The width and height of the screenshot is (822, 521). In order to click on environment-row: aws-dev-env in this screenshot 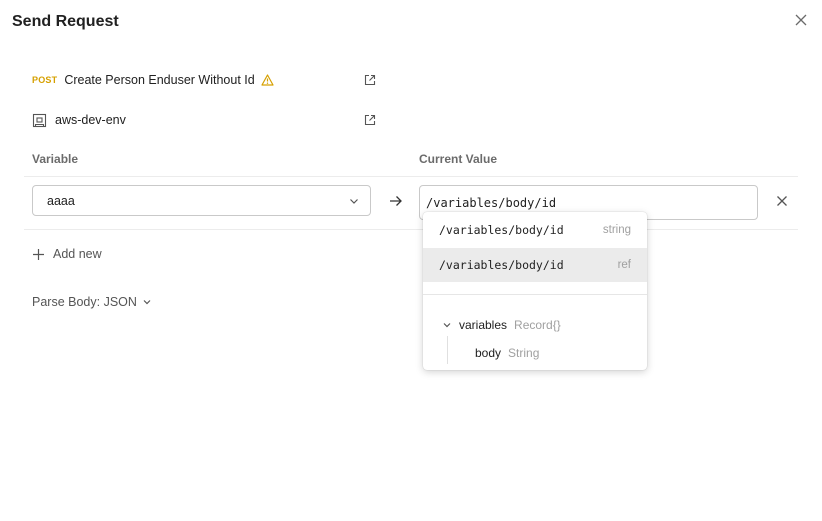, I will do `click(205, 120)`.